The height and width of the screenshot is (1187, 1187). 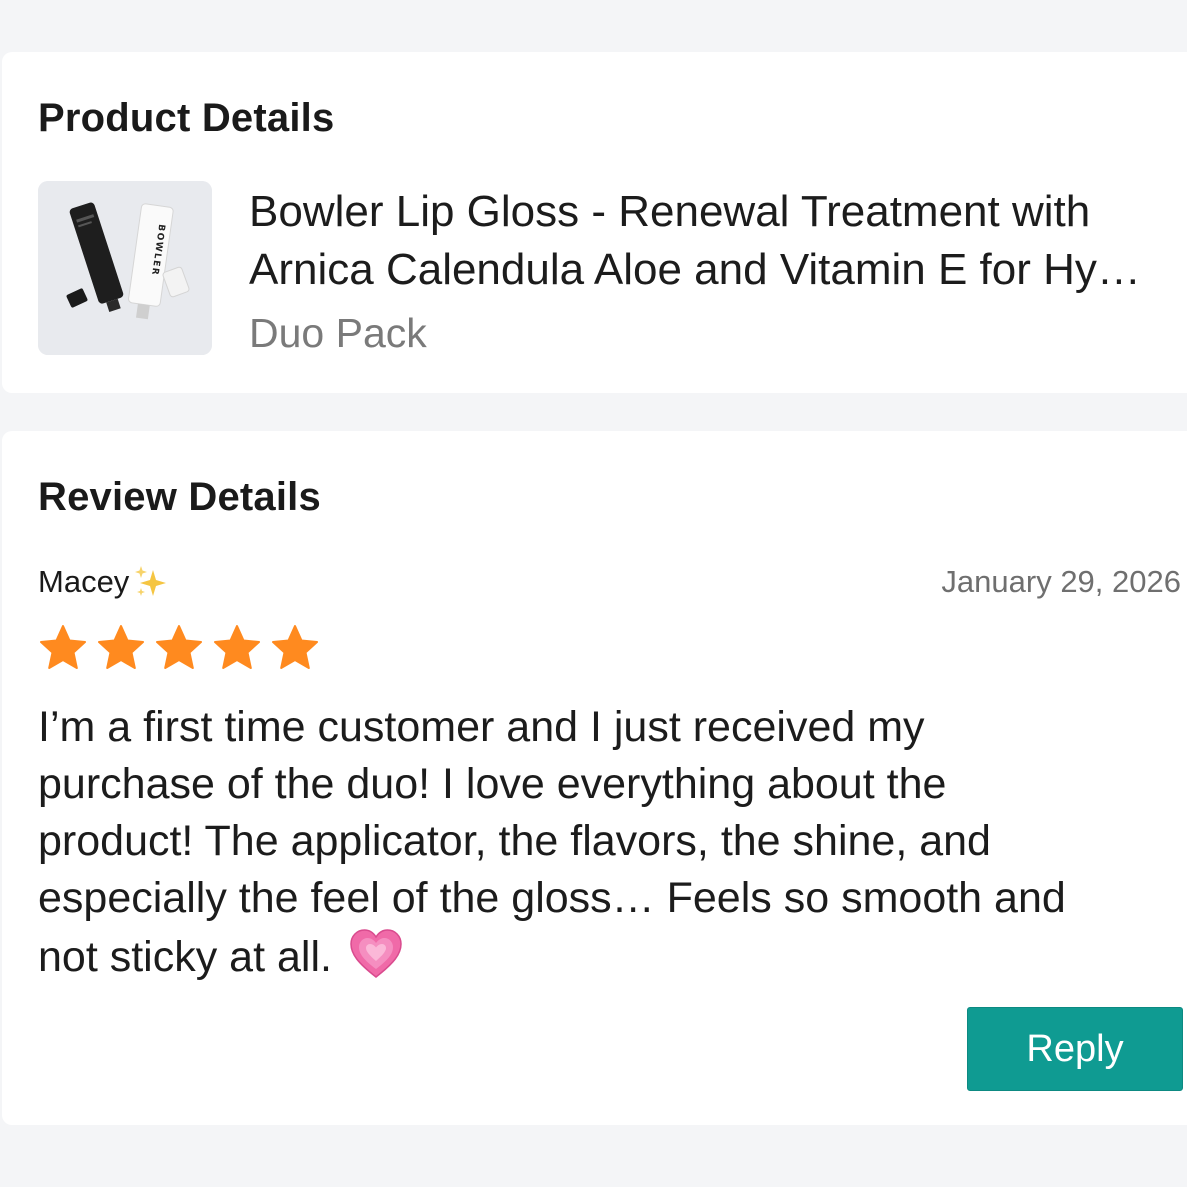 What do you see at coordinates (376, 953) in the screenshot?
I see `growing-heart-icon` at bounding box center [376, 953].